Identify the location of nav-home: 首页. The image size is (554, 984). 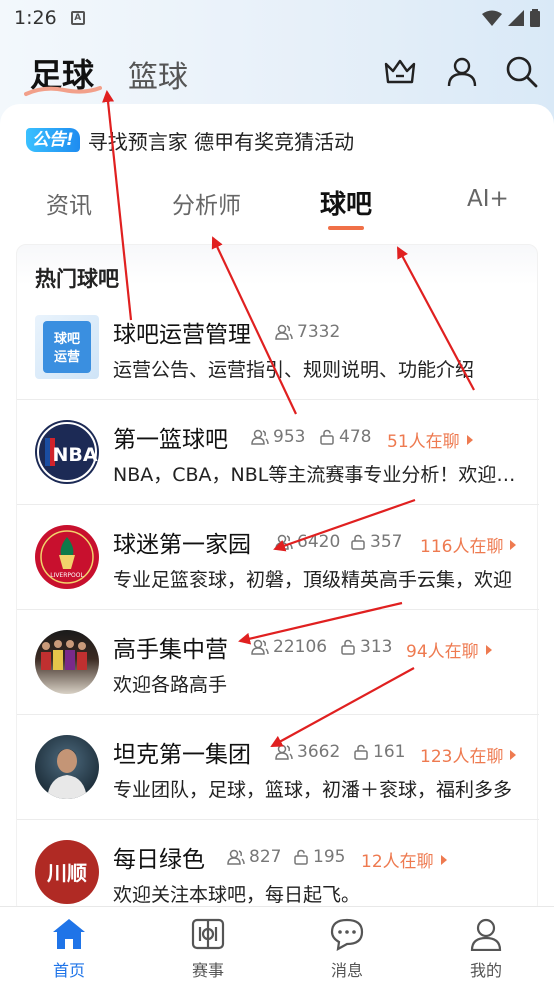
(69, 945).